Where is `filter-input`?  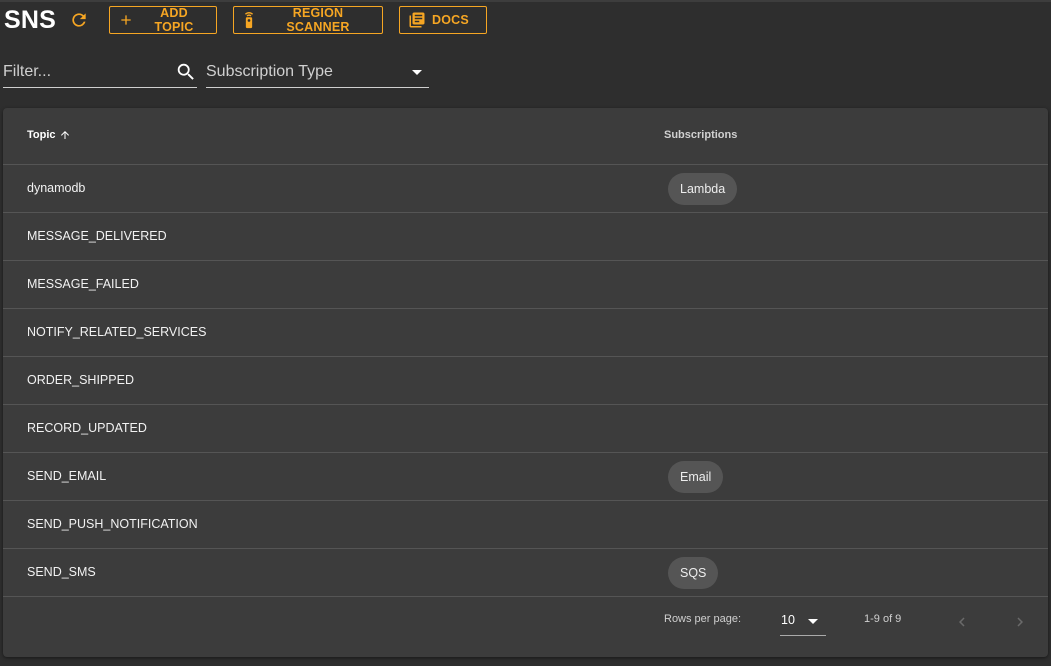
filter-input is located at coordinates (86, 72).